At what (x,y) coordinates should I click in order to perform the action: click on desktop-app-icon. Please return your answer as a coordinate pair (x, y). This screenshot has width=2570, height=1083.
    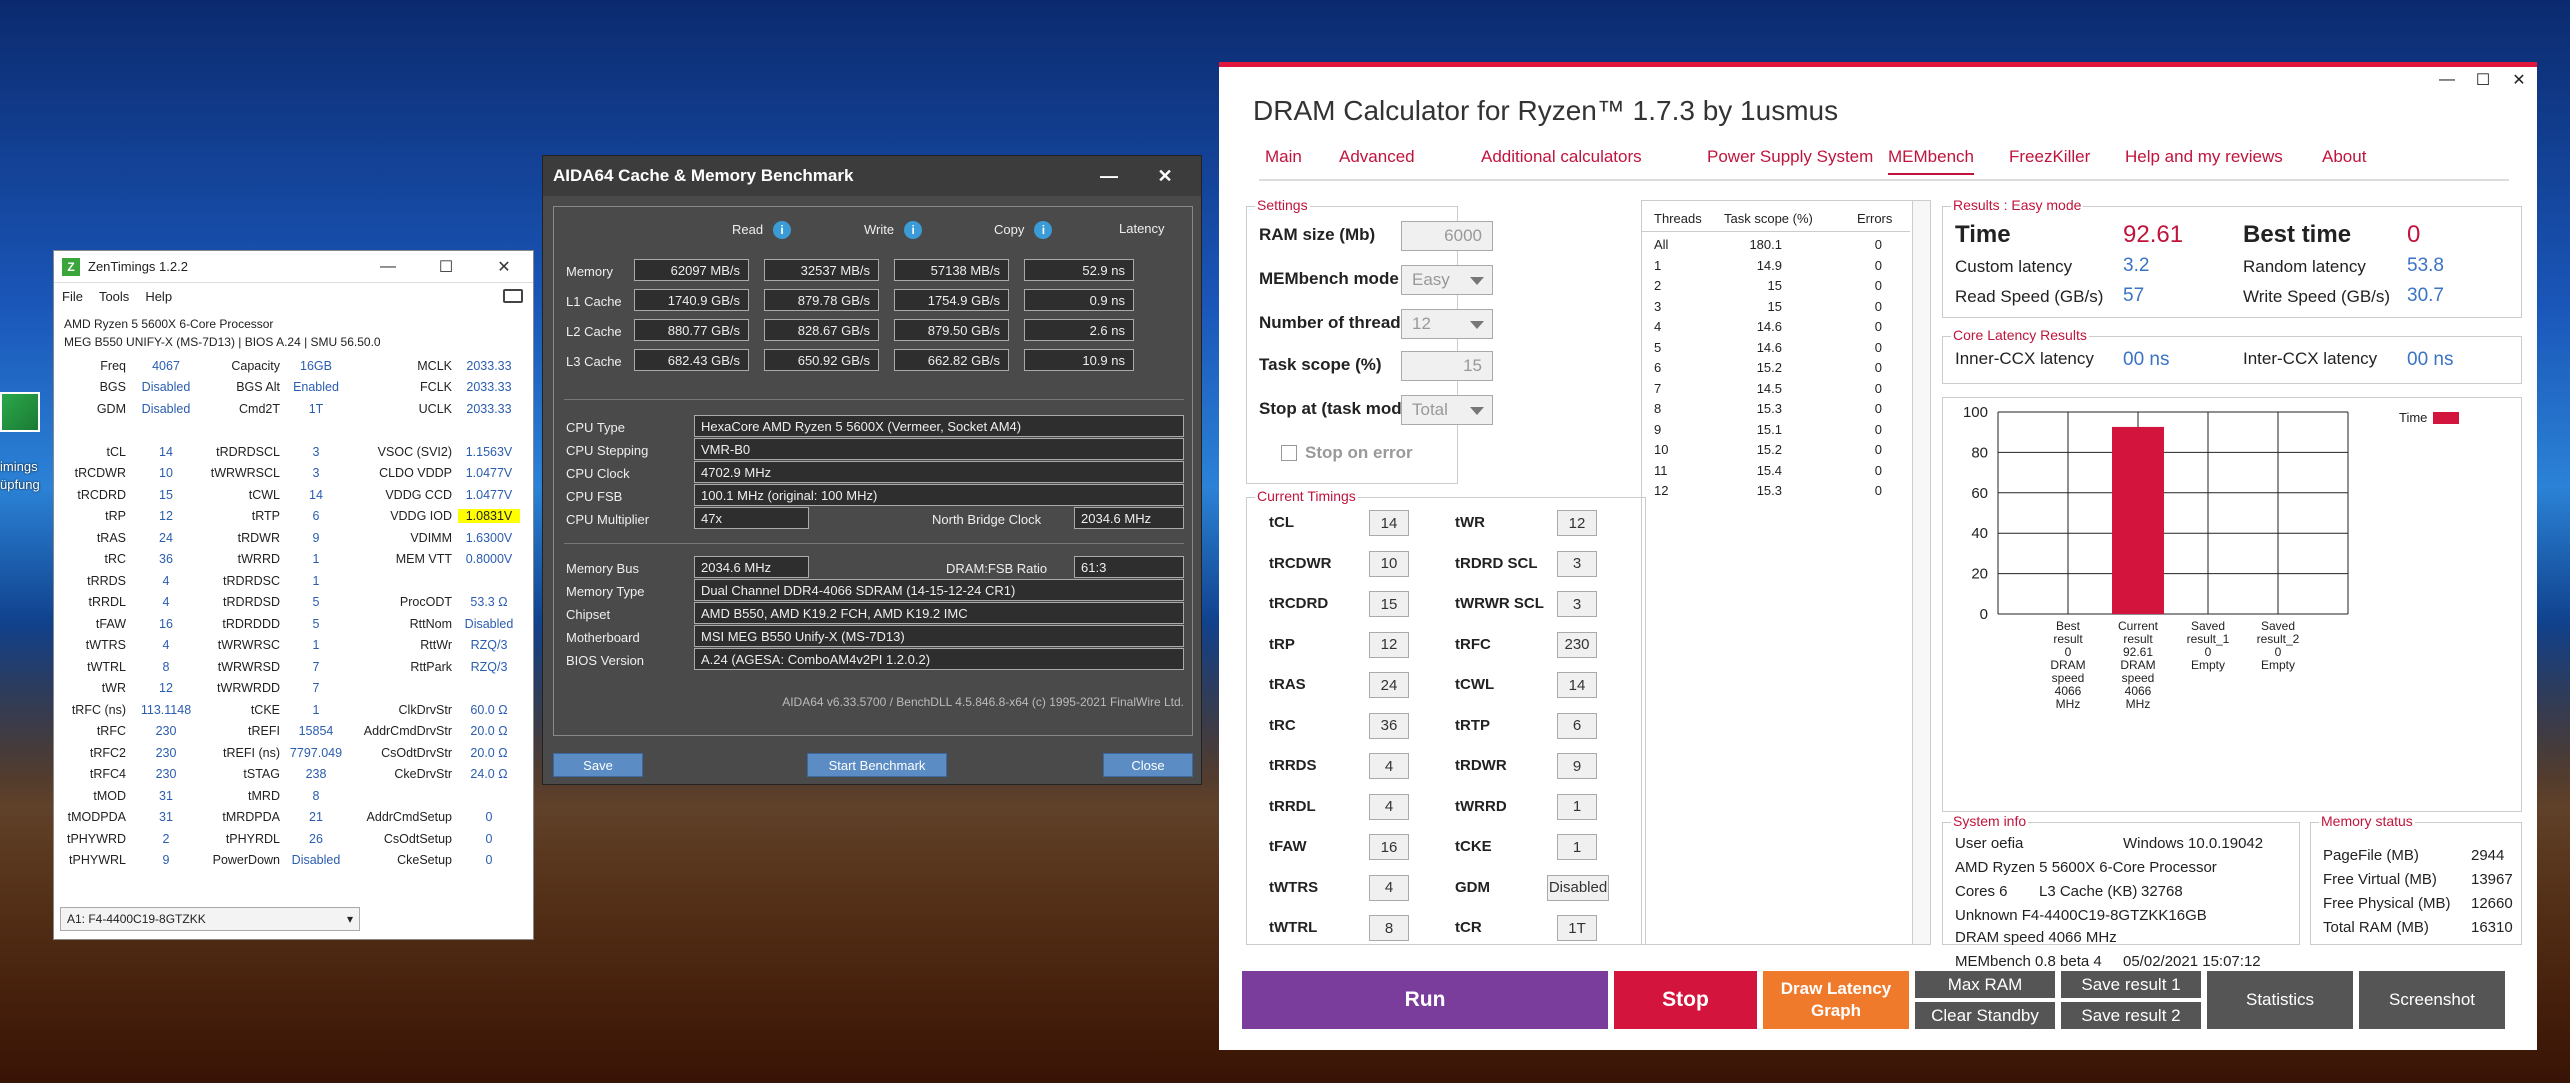
    Looking at the image, I should click on (20, 412).